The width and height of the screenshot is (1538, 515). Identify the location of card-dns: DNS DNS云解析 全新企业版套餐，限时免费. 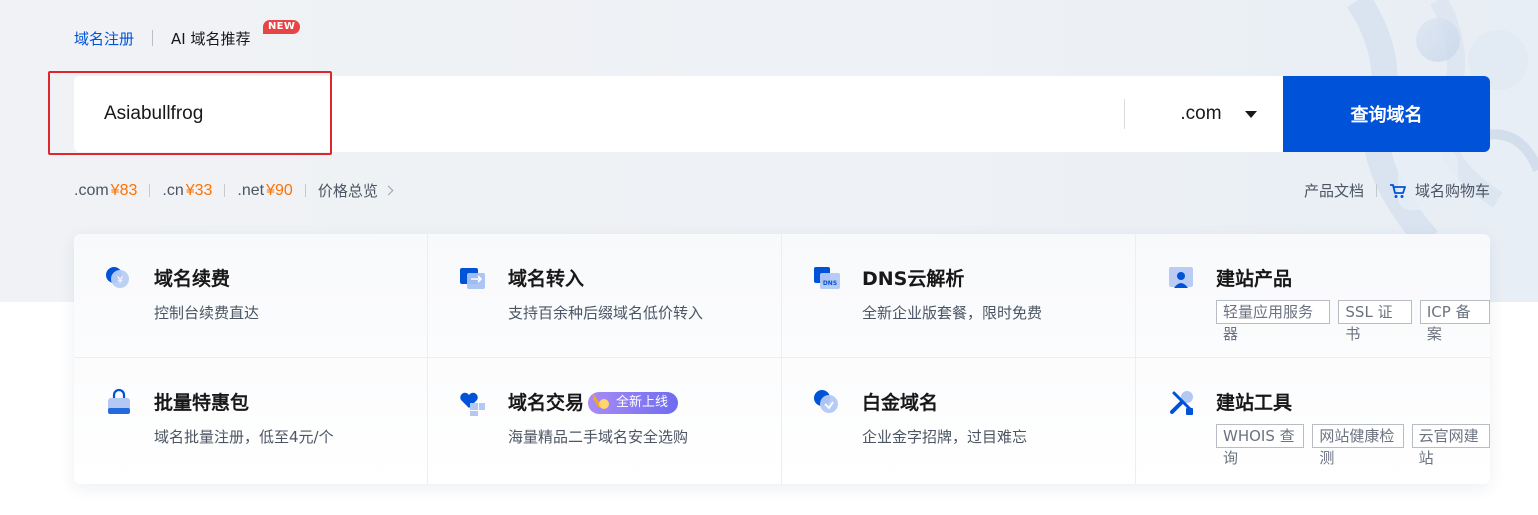
(959, 296).